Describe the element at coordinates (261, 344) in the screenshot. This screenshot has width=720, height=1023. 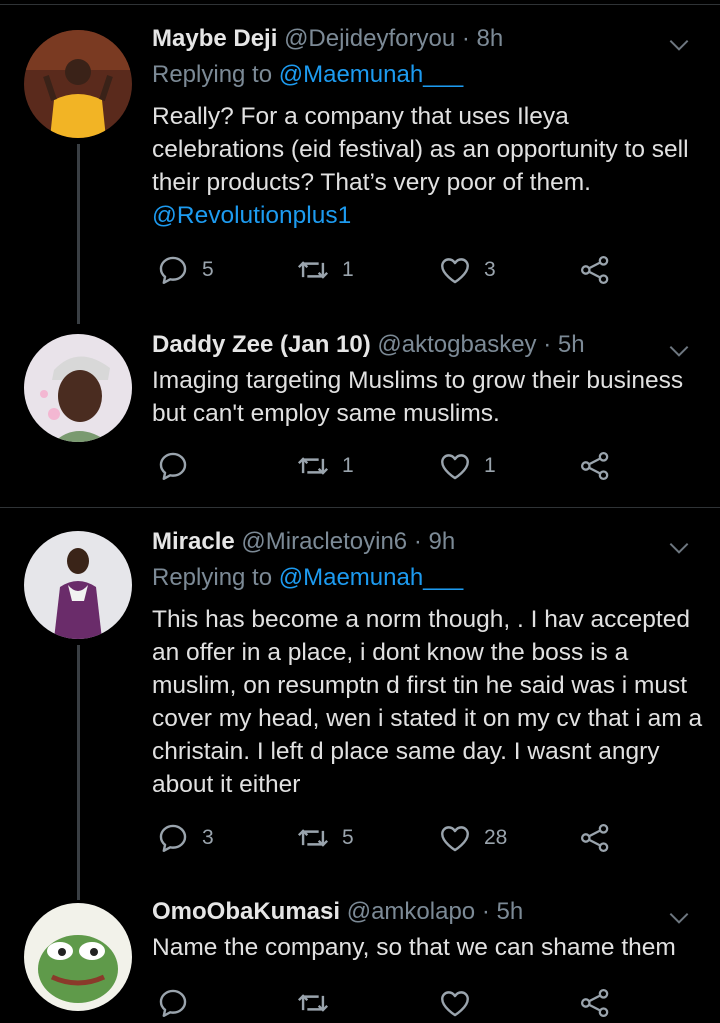
I see `display-name: Daddy Zee (Jan 10)` at that location.